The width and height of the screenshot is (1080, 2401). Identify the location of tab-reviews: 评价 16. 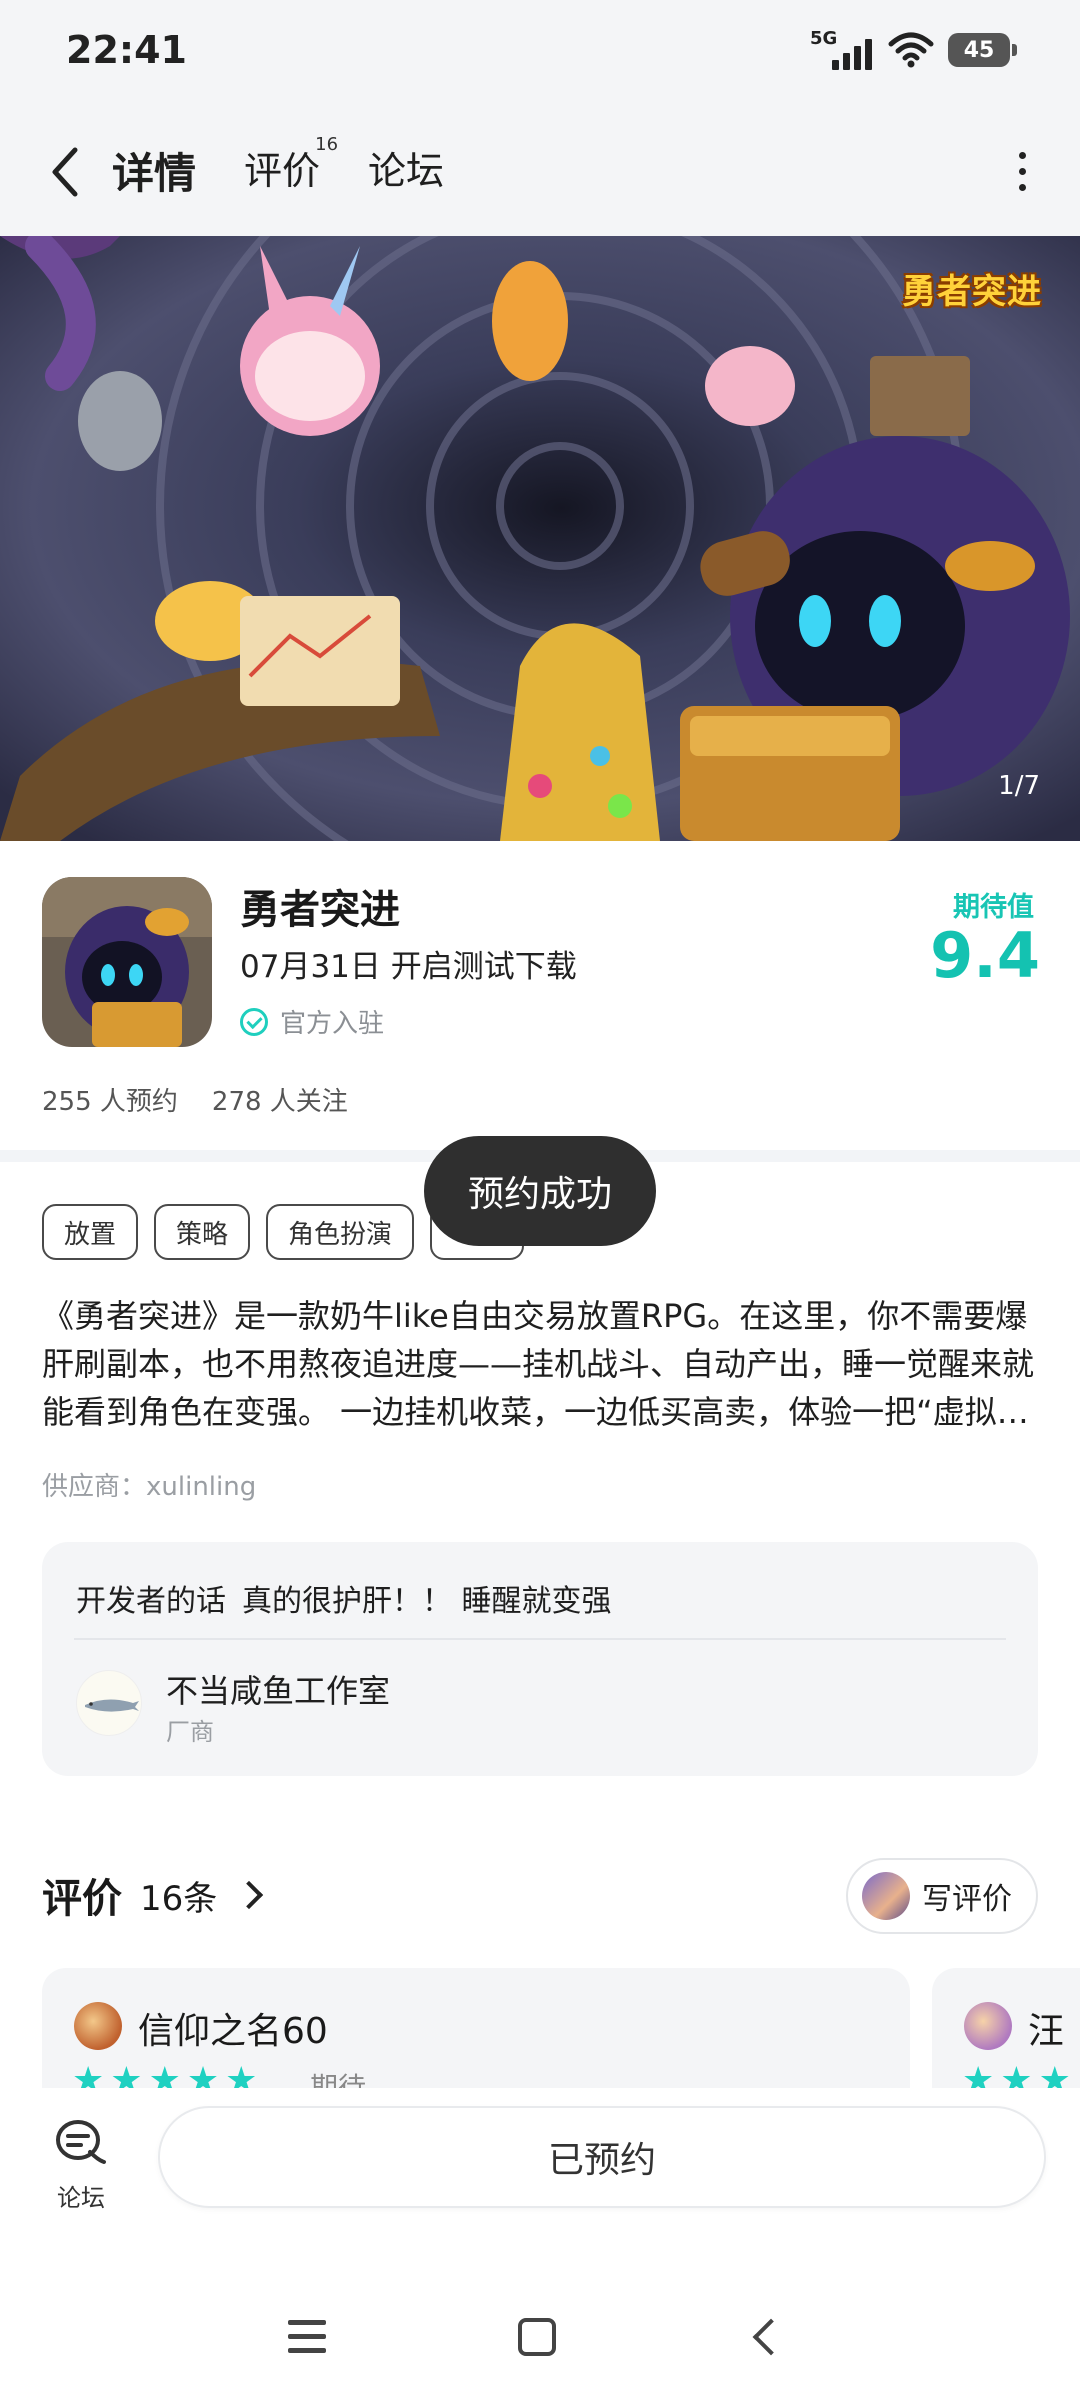
(291, 172).